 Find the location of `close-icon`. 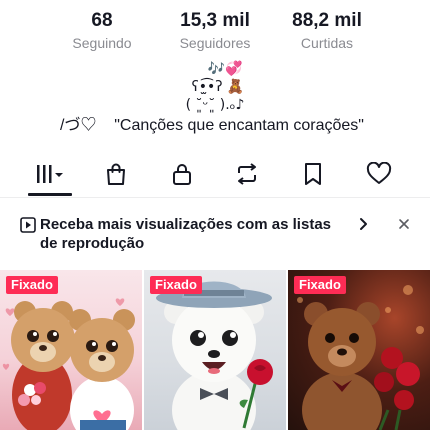

close-icon is located at coordinates (404, 224).